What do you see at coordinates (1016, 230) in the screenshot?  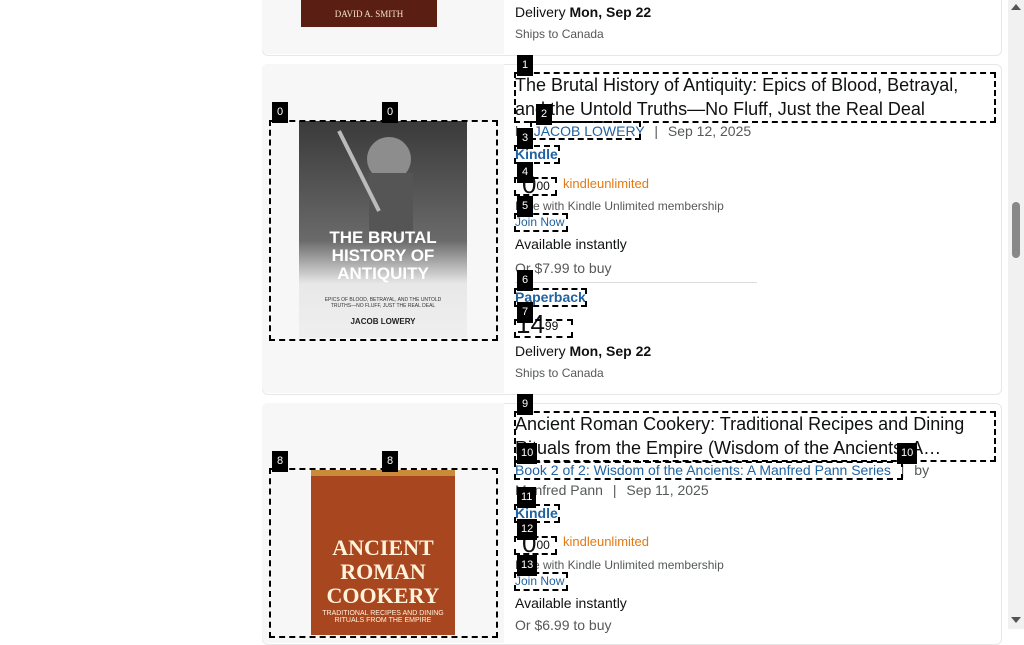 I see `scrollbar-thumb` at bounding box center [1016, 230].